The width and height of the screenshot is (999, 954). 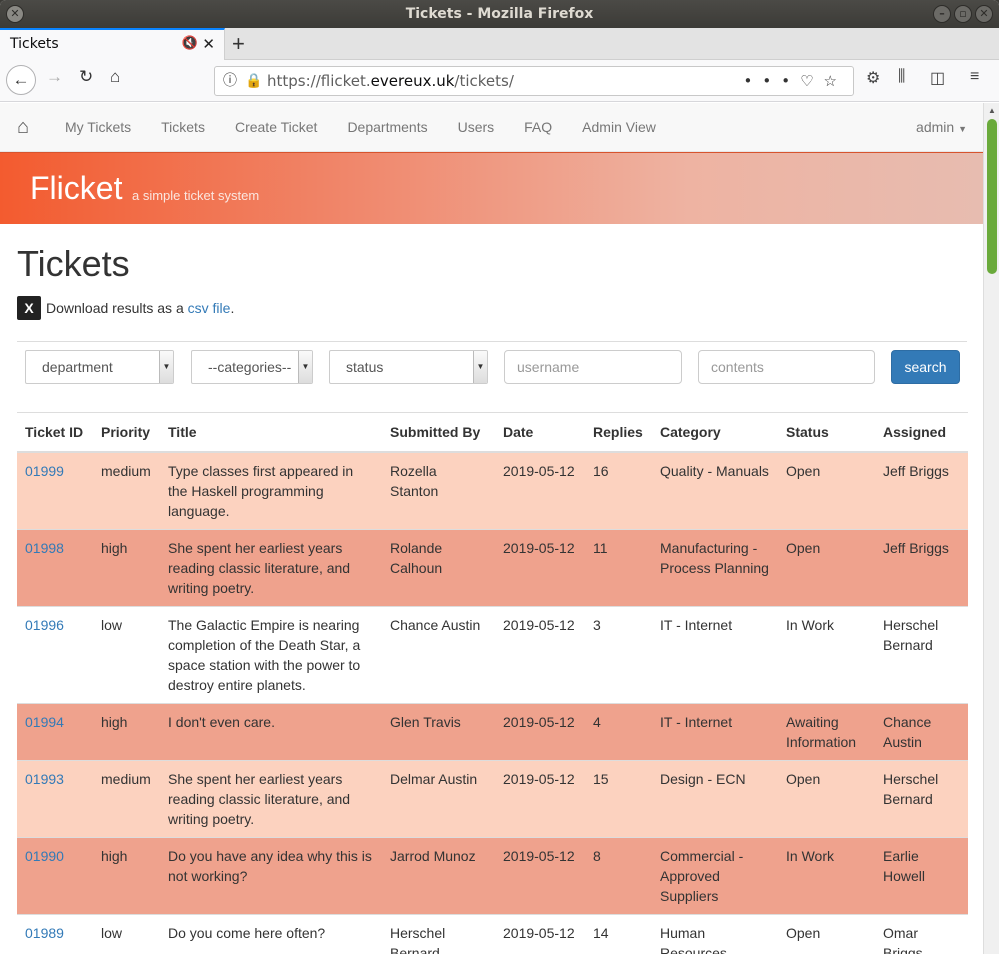 I want to click on col-replies: Replies, so click(x=618, y=432).